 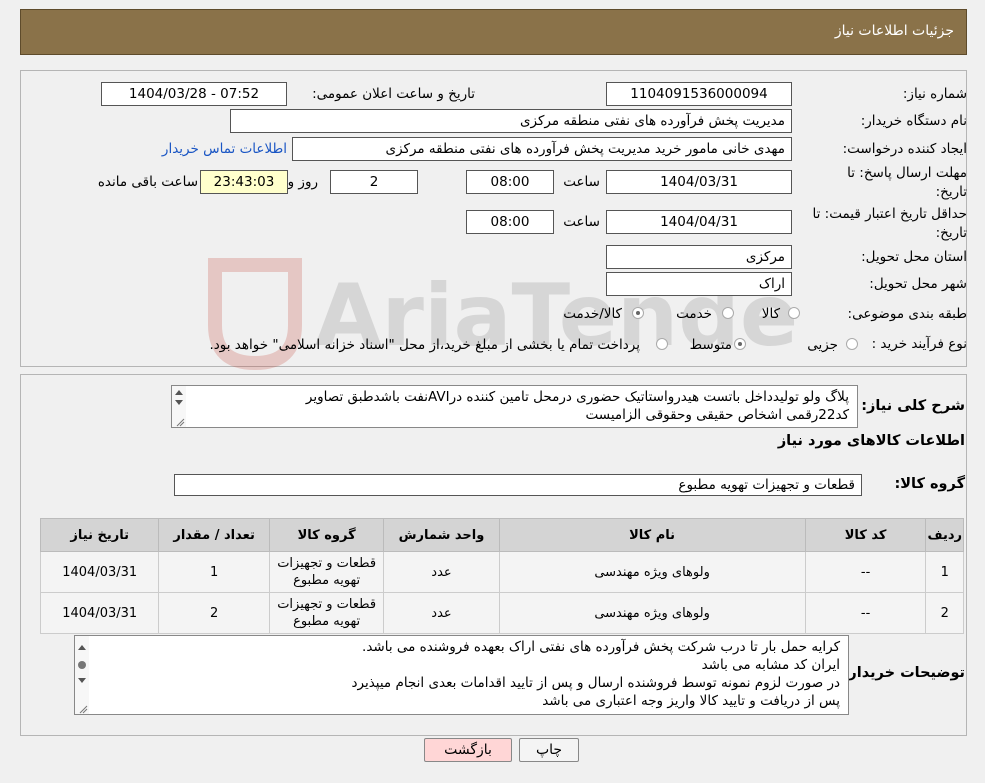 What do you see at coordinates (99, 535) in the screenshot?
I see `col-date: تاریخ نیاز` at bounding box center [99, 535].